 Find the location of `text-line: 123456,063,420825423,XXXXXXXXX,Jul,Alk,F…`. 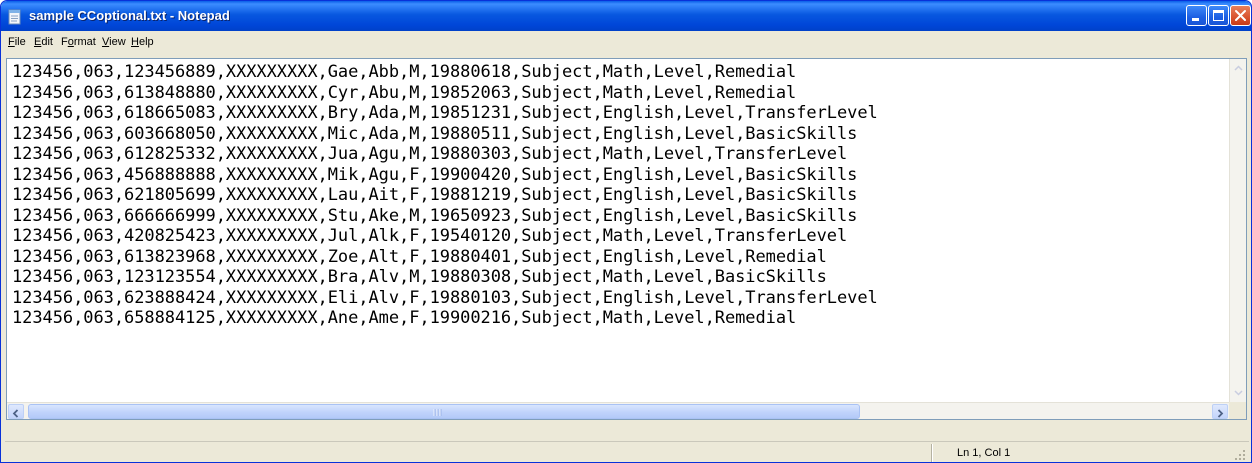

text-line: 123456,063,420825423,XXXXXXXXX,Jul,Alk,F… is located at coordinates (445, 236).